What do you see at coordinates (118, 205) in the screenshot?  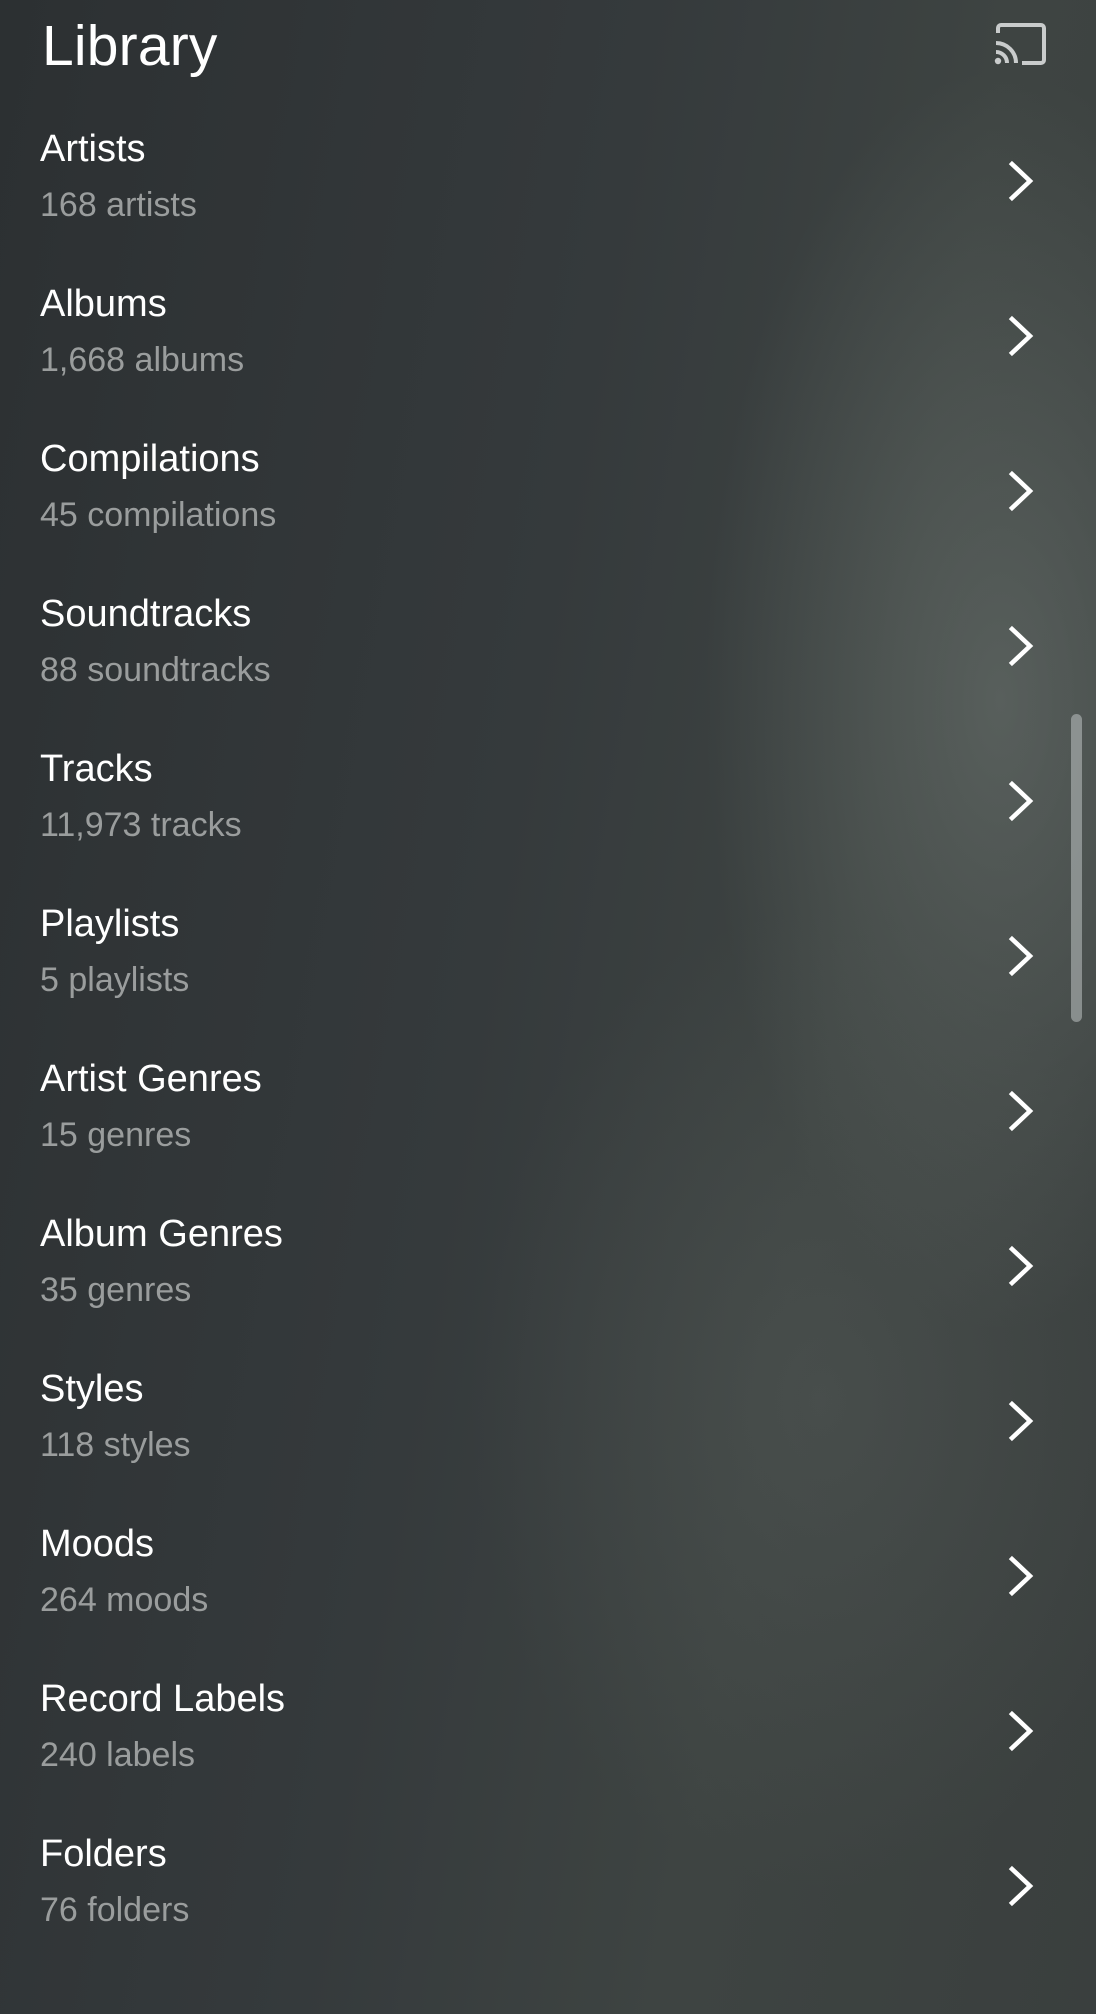 I see `list-item-count: 168 artists` at bounding box center [118, 205].